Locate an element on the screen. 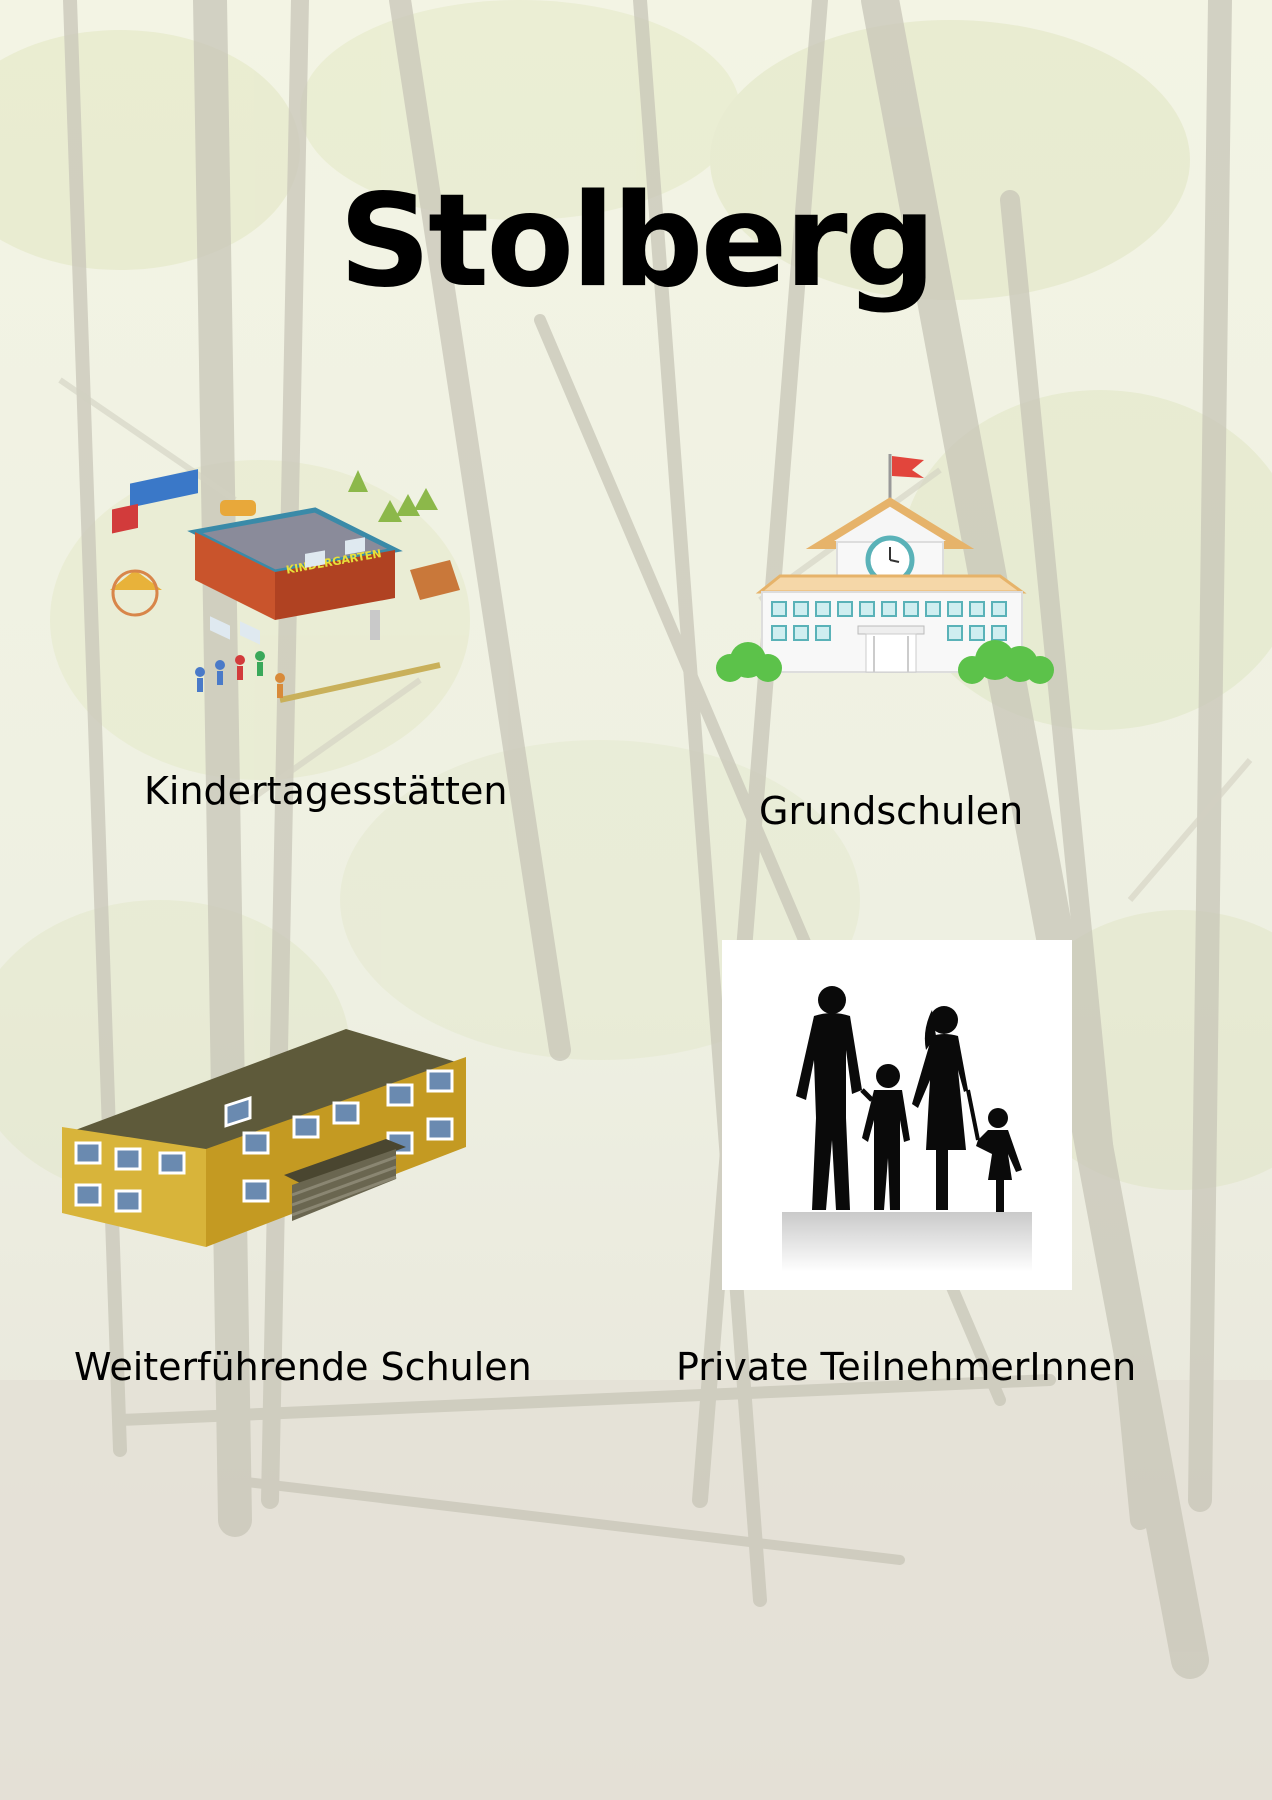 This screenshot has width=1272, height=1800. primary-school-icon is located at coordinates (885, 569).